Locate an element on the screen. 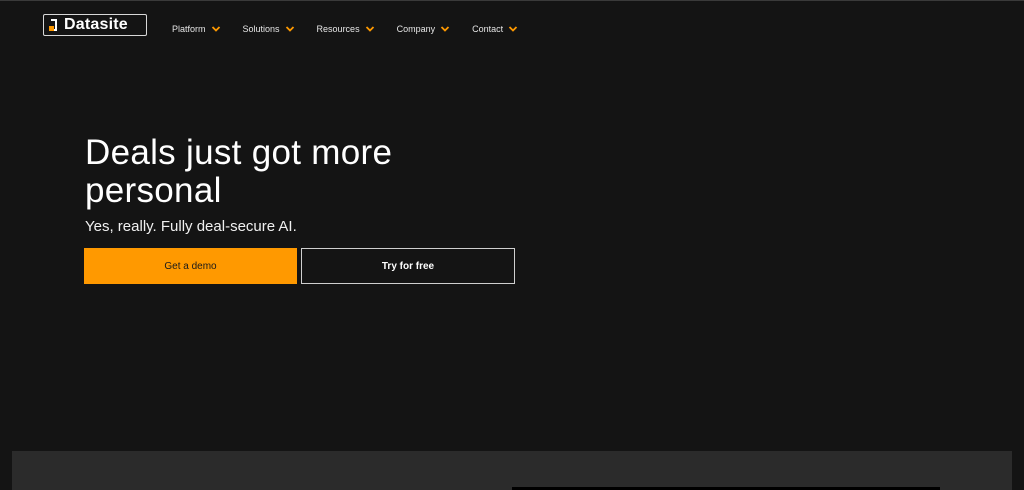 This screenshot has width=1024, height=490. nav-item-company: Company is located at coordinates (424, 29).